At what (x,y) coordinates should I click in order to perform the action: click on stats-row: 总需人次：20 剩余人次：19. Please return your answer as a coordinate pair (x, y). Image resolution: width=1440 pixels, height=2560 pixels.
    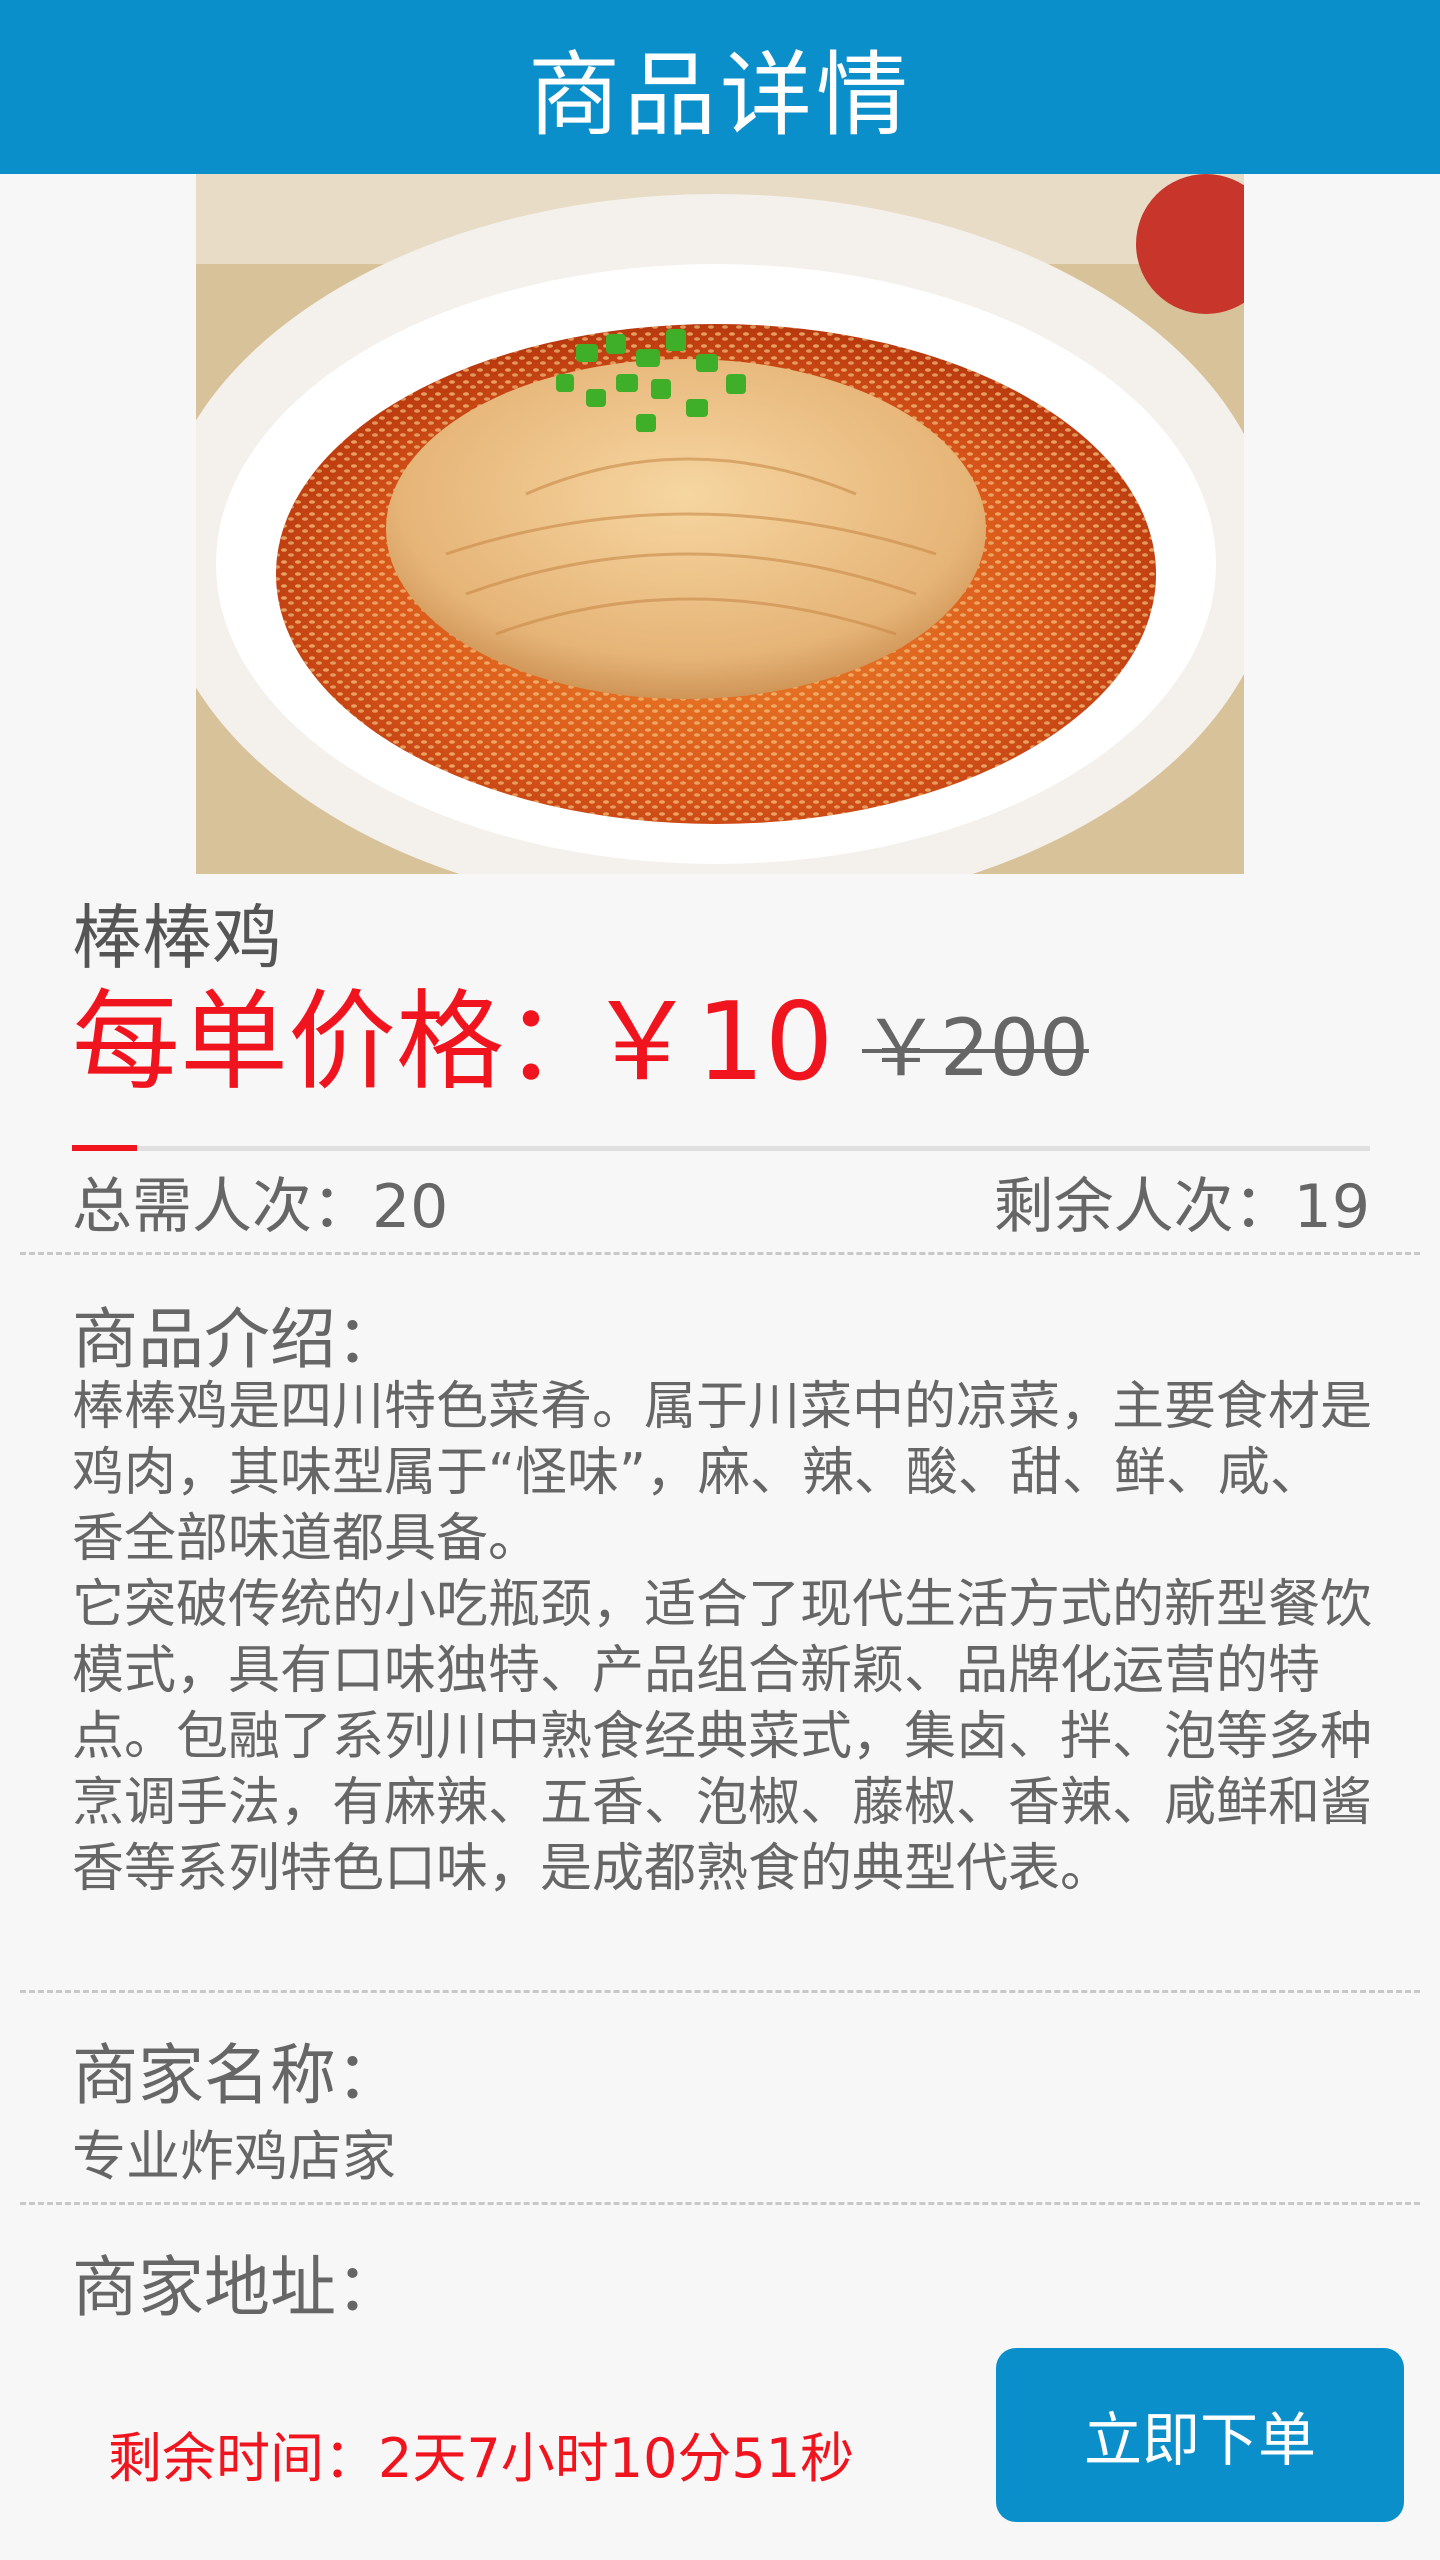
    Looking at the image, I should click on (721, 1200).